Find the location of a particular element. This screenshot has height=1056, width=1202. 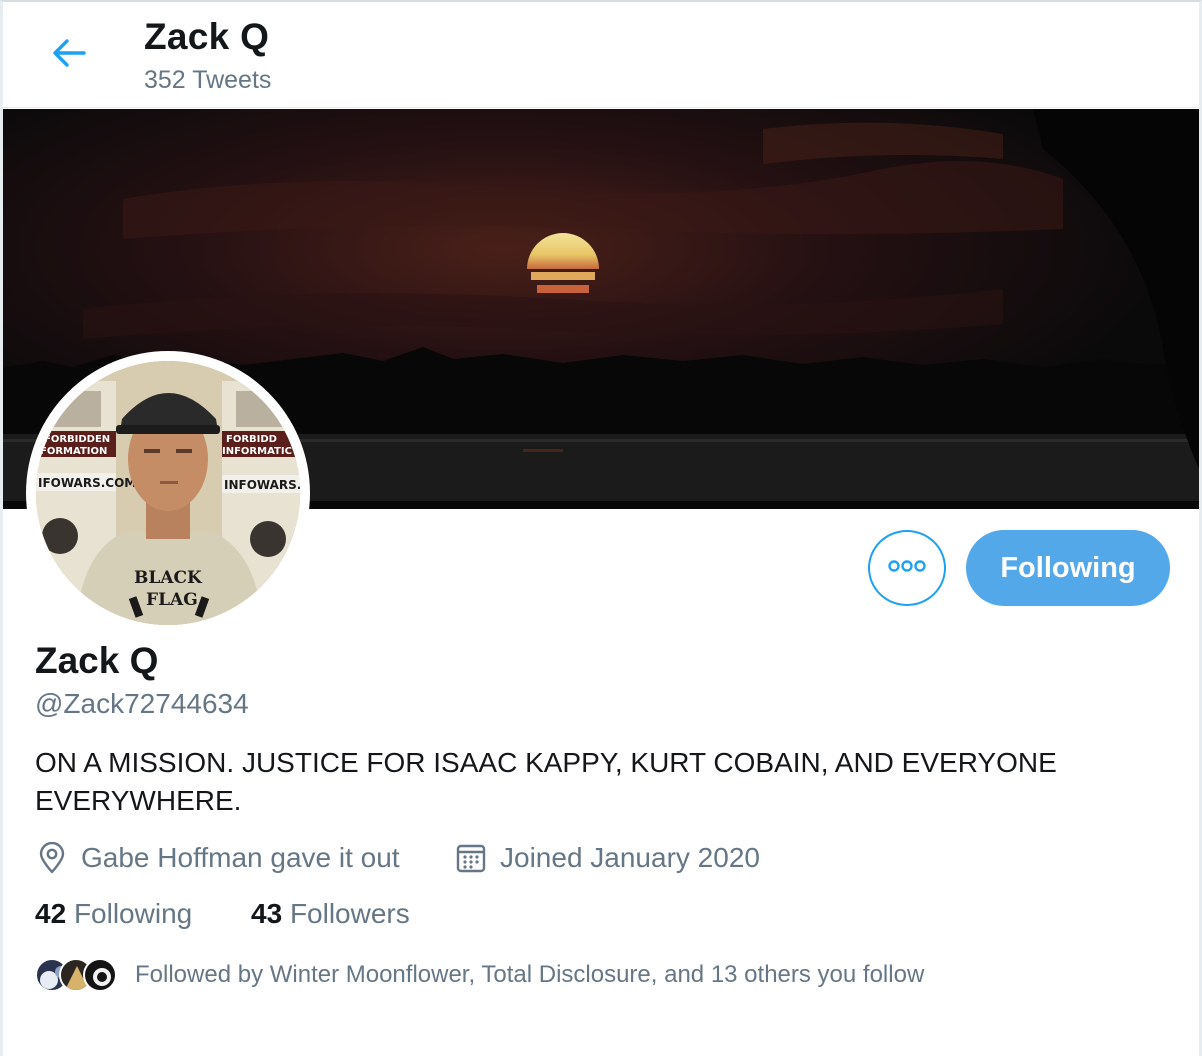

back-button is located at coordinates (69, 55).